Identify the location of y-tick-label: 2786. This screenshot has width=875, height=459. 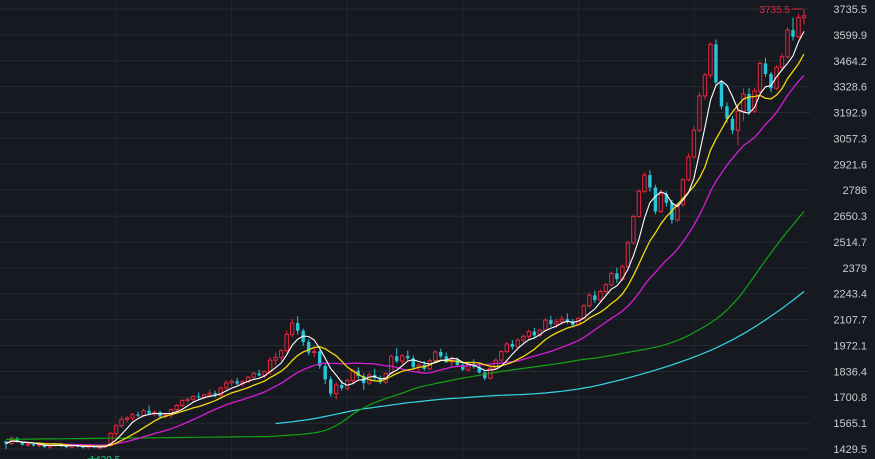
(855, 191).